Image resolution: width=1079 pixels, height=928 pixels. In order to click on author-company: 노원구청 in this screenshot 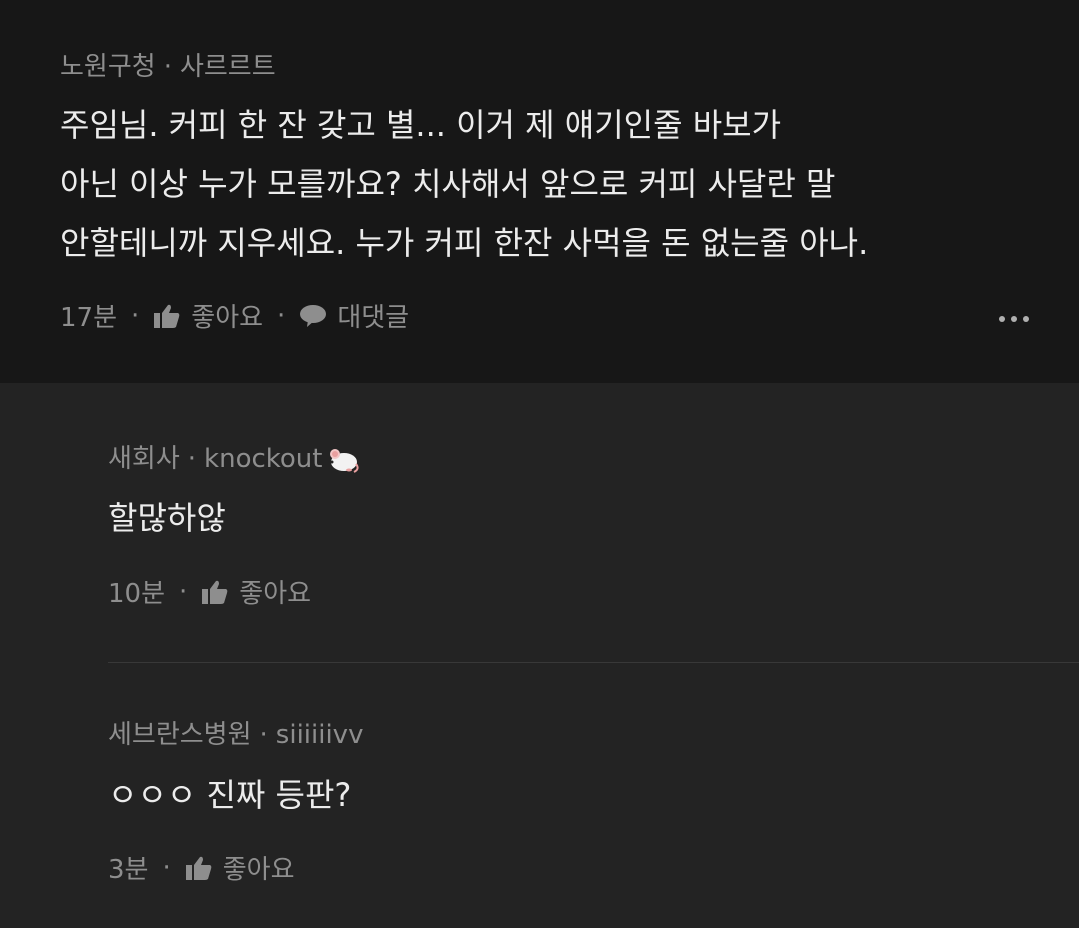, I will do `click(108, 67)`.